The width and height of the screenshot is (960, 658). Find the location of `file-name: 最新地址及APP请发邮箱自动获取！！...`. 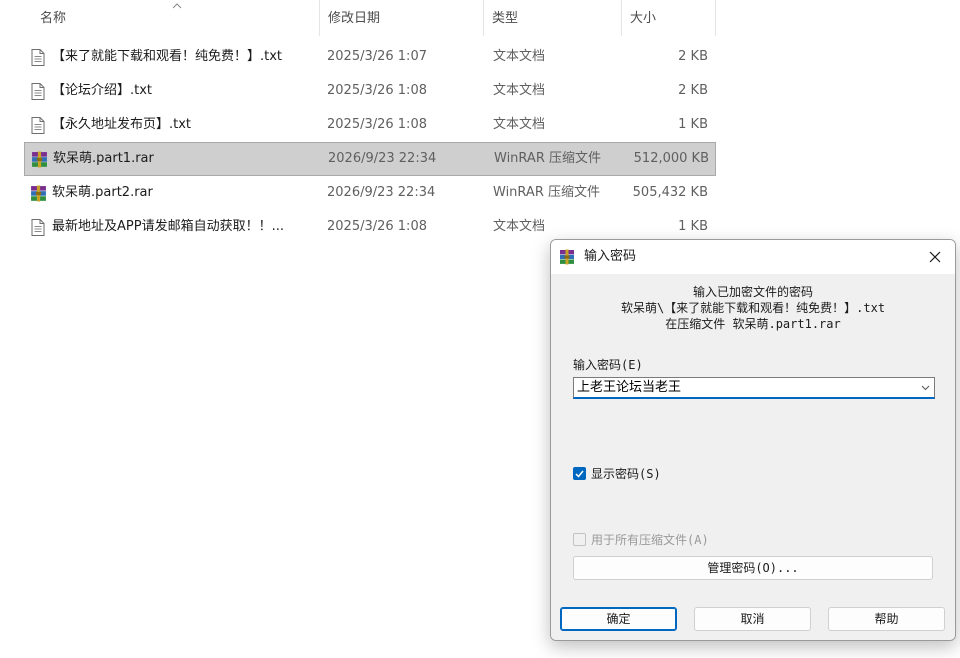

file-name: 最新地址及APP请发邮箱自动获取！！... is located at coordinates (168, 226).